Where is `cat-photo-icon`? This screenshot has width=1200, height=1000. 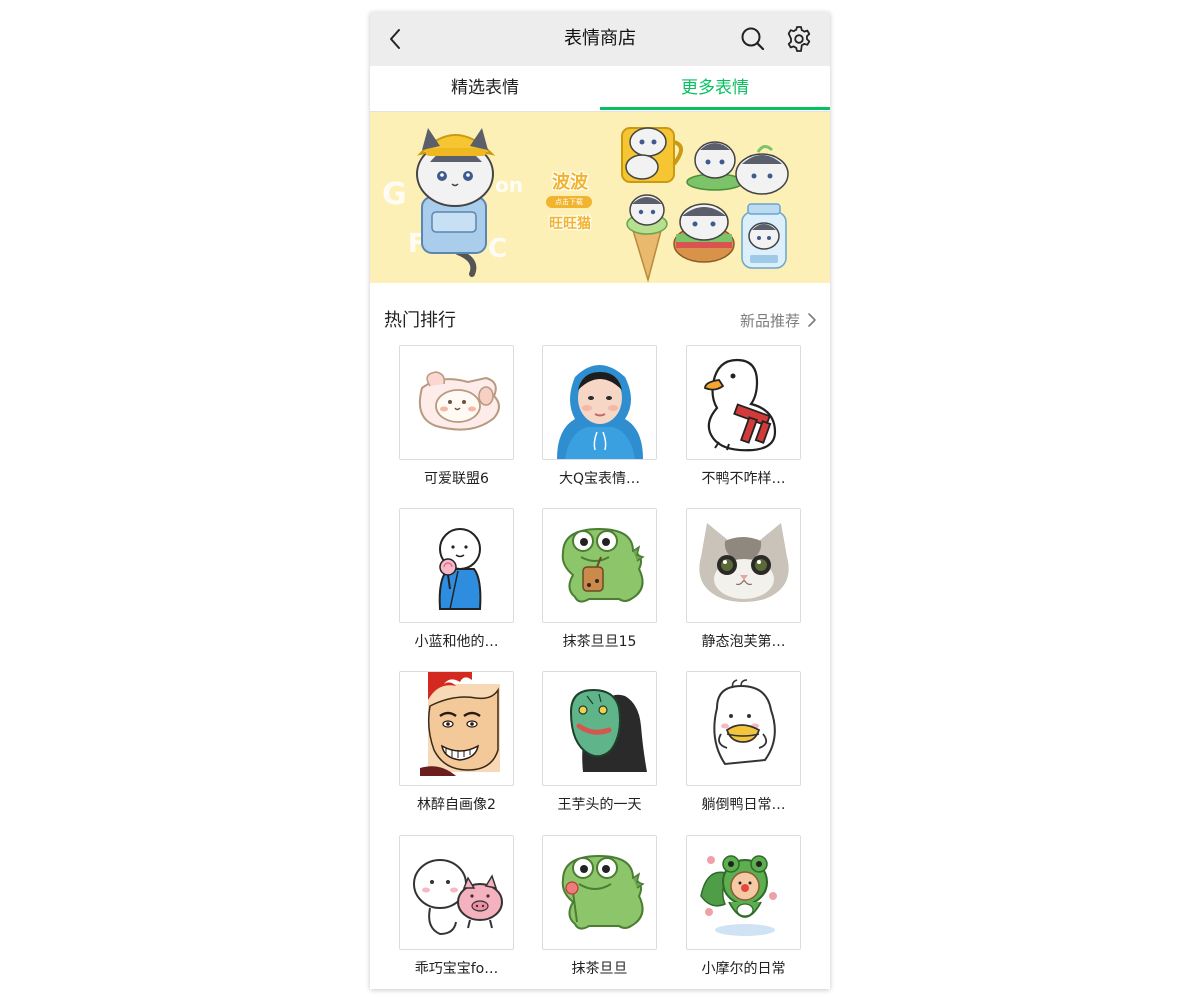 cat-photo-icon is located at coordinates (744, 562).